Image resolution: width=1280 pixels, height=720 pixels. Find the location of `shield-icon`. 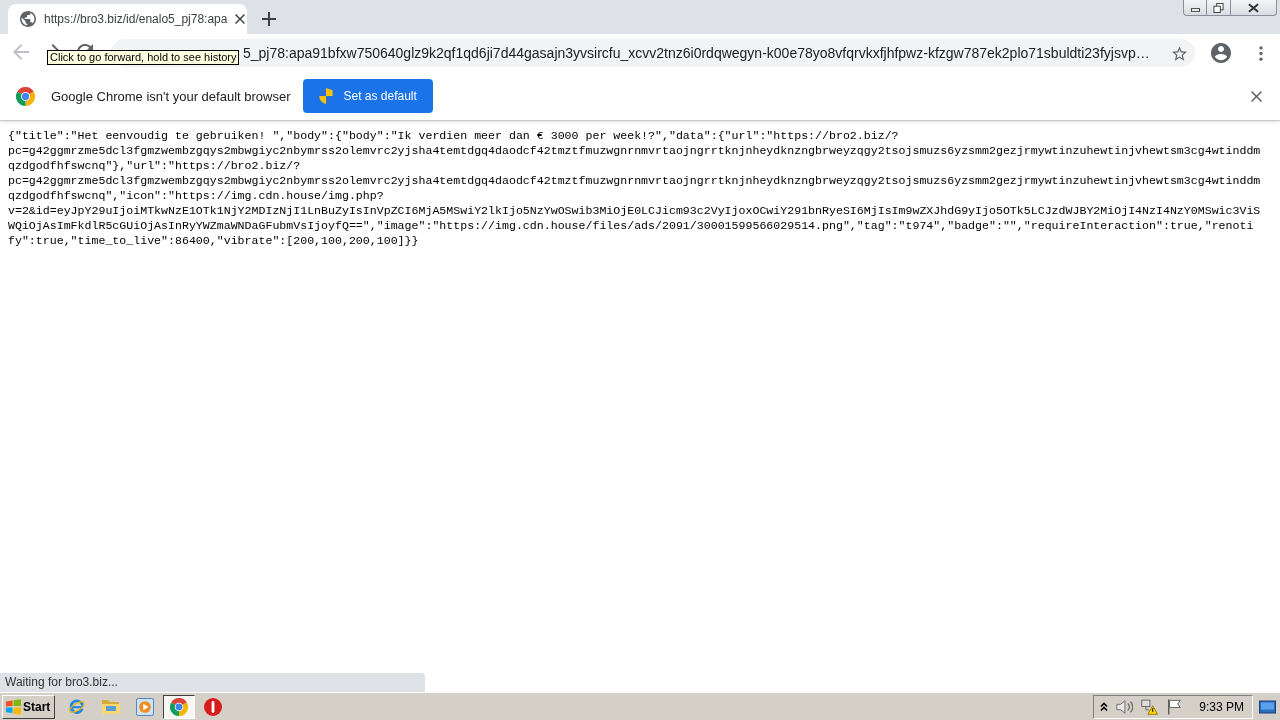

shield-icon is located at coordinates (326, 96).